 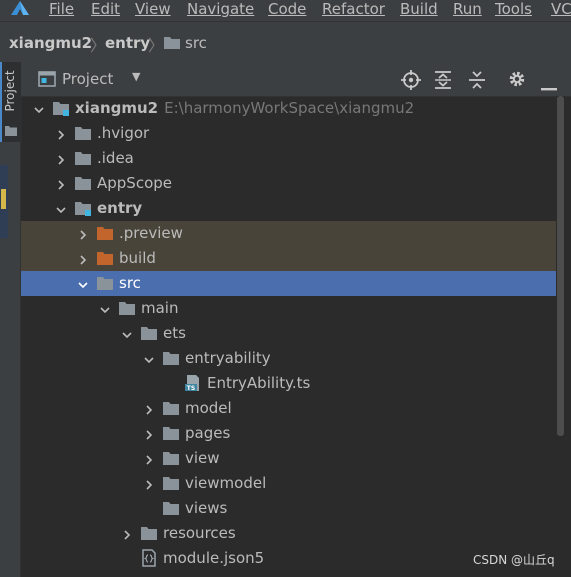 I want to click on tree-row-views: views, so click(x=288, y=508).